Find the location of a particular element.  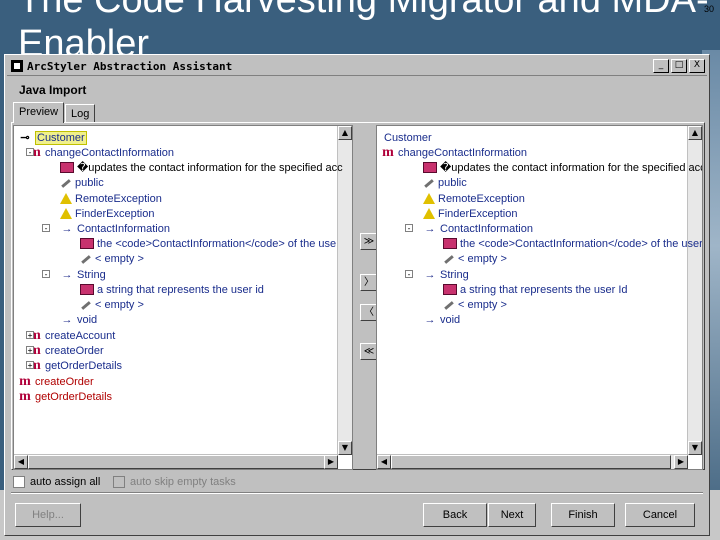

tree-node: m getOrderDetails is located at coordinates (65, 396).